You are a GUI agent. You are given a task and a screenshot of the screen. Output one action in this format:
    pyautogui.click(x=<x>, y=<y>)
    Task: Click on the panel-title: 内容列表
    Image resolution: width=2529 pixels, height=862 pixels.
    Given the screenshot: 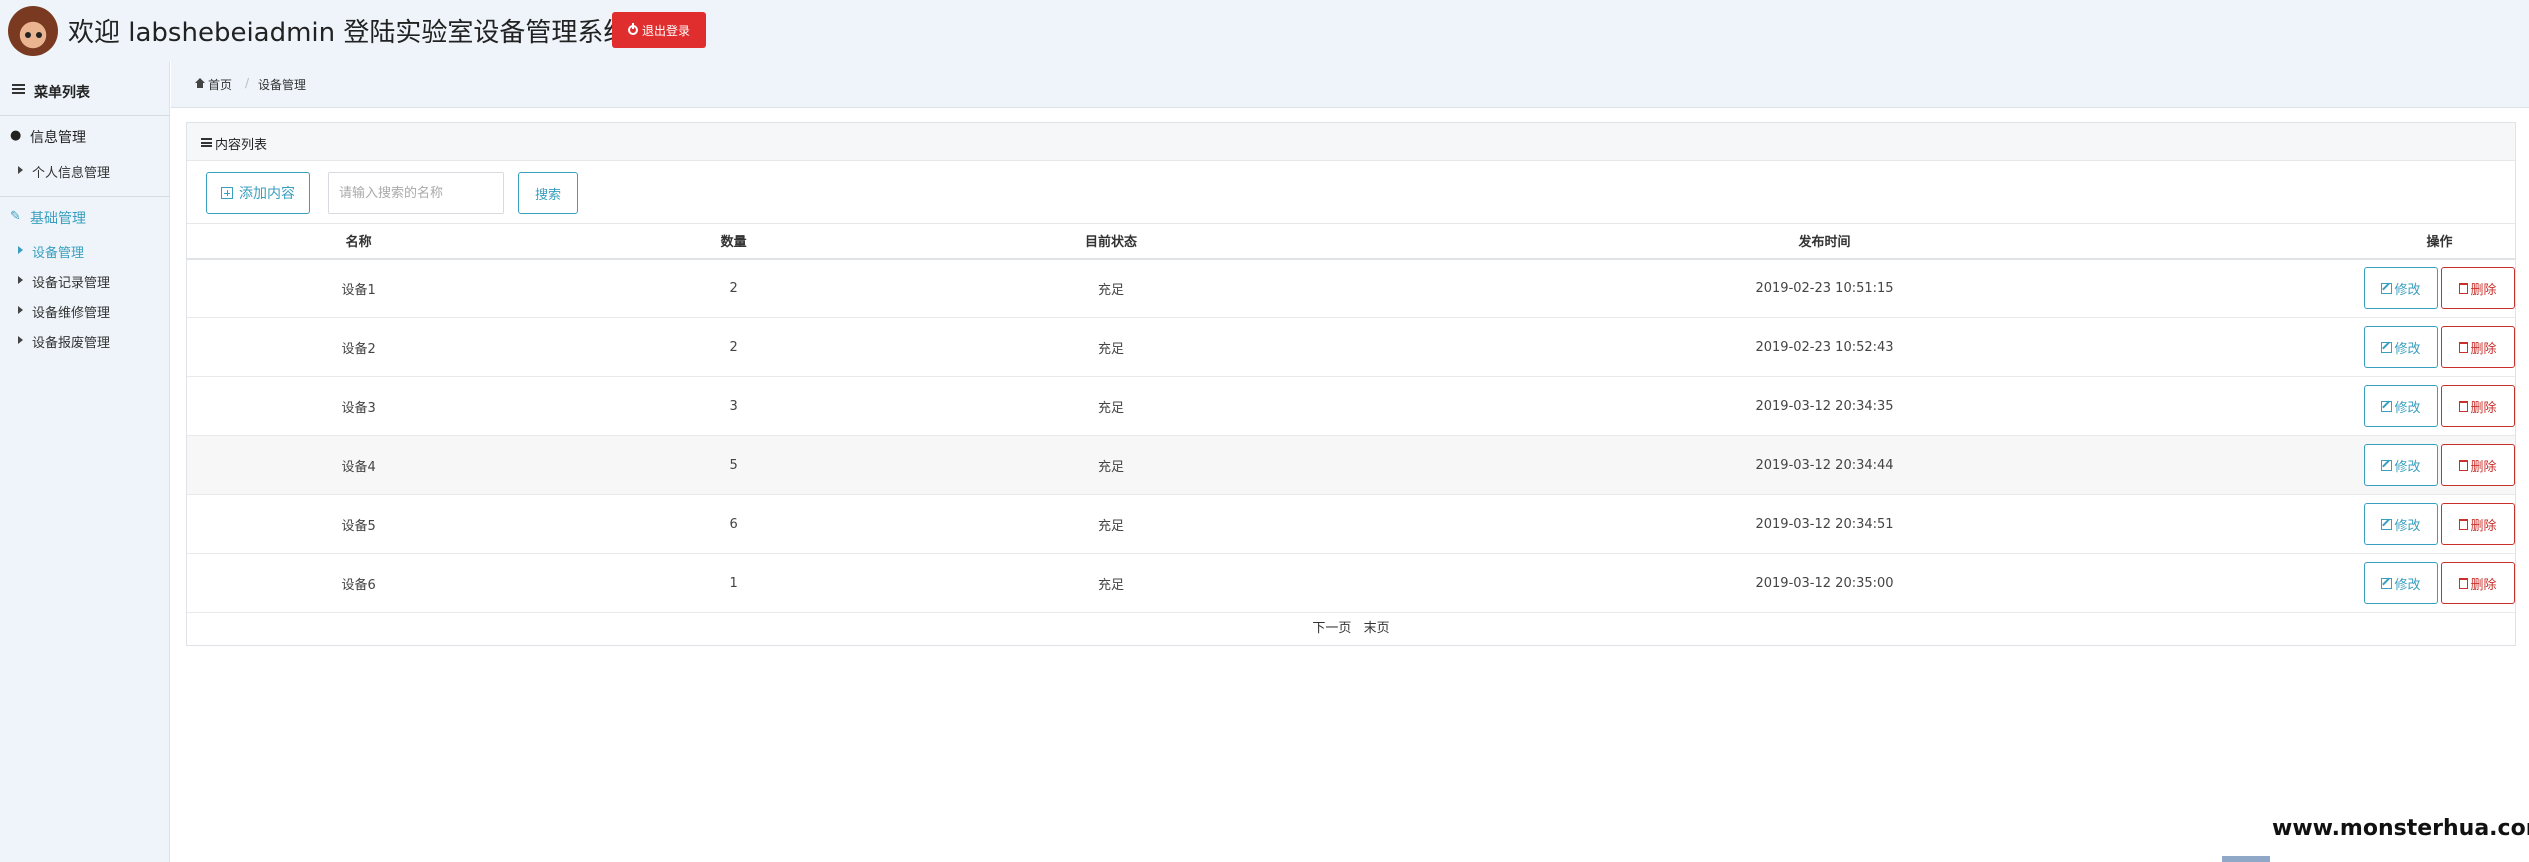 What is the action you would take?
    pyautogui.click(x=241, y=145)
    